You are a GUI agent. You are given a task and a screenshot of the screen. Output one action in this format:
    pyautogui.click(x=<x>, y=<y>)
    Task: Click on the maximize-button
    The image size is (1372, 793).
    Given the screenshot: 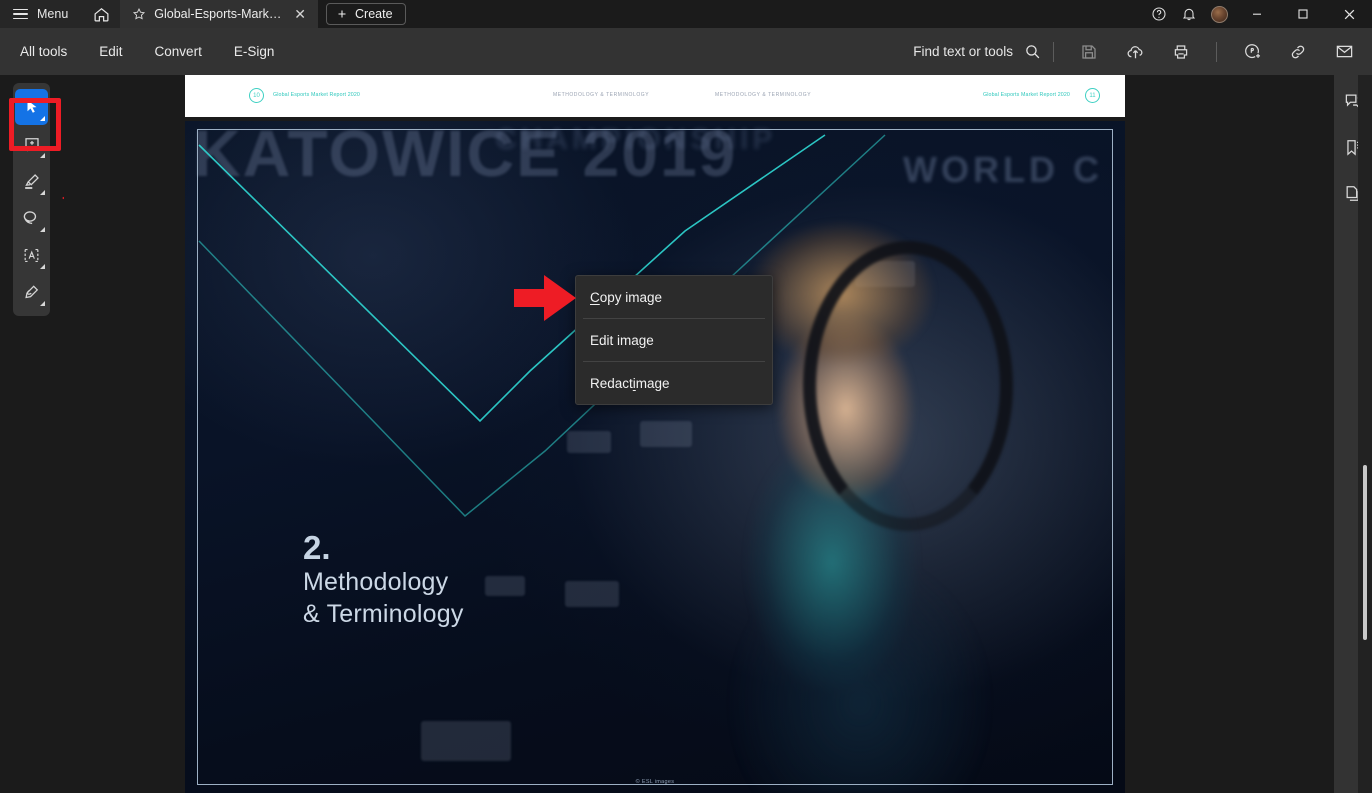 What is the action you would take?
    pyautogui.click(x=1303, y=14)
    